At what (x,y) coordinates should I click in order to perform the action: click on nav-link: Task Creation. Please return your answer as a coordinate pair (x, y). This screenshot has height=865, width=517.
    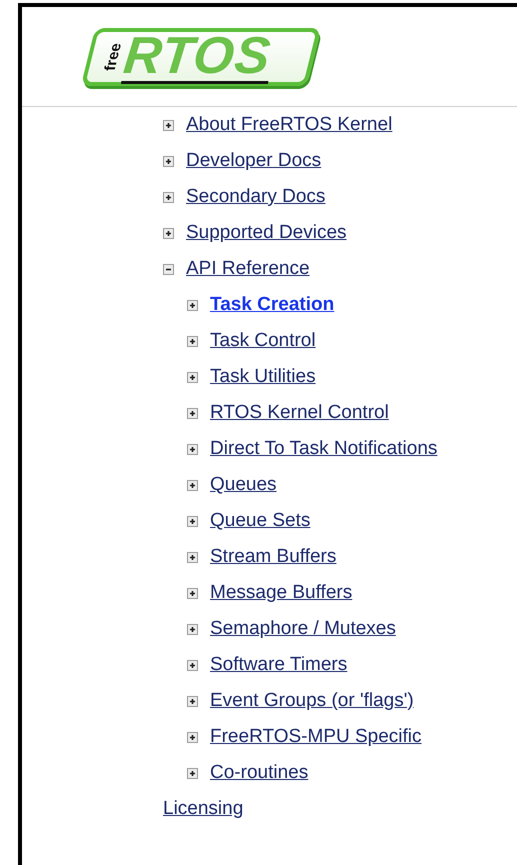
    Looking at the image, I should click on (272, 305).